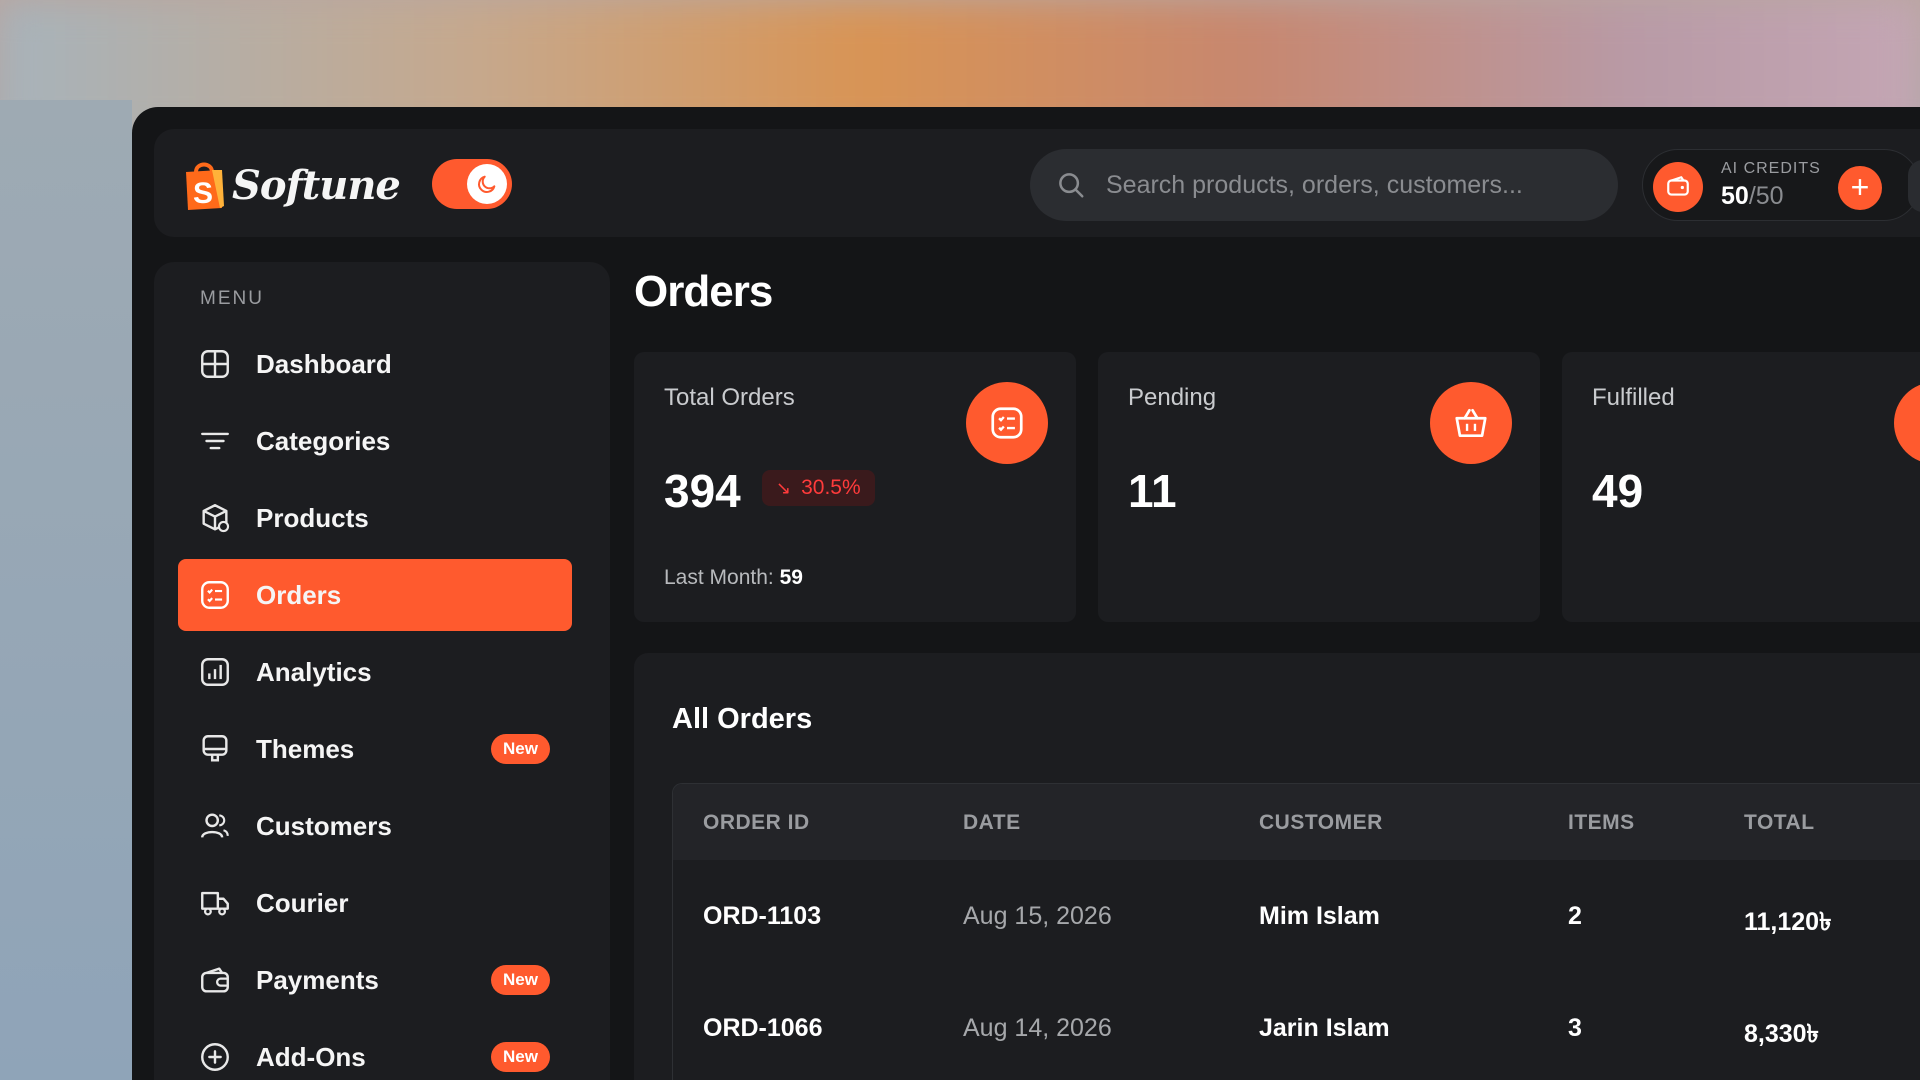  I want to click on search-bar, so click(1324, 185).